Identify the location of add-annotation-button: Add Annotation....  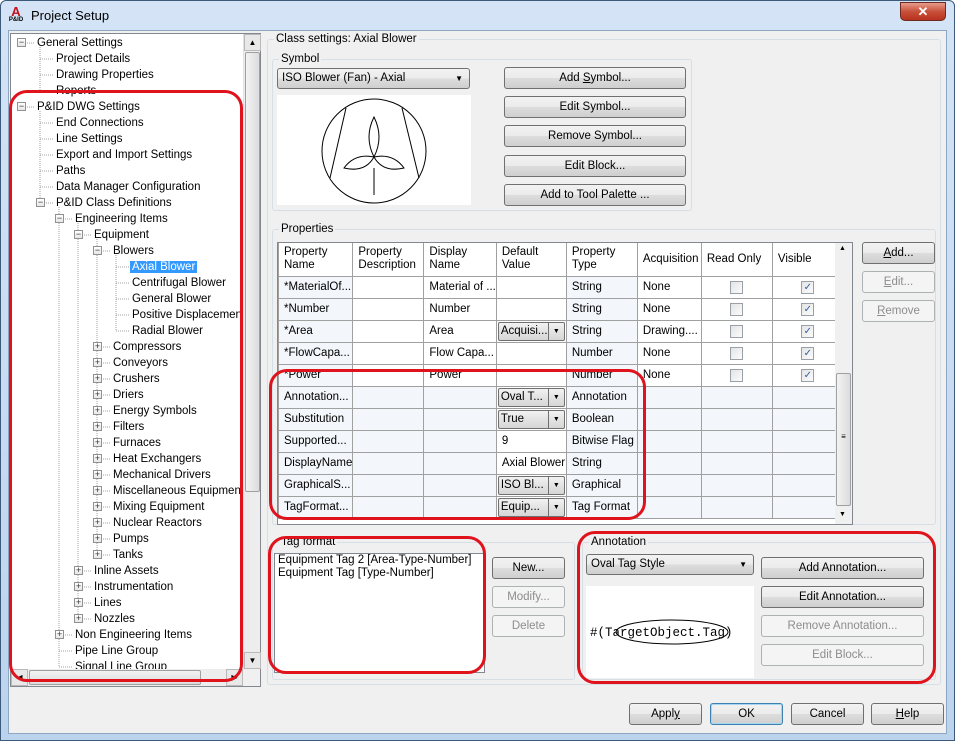
(842, 568).